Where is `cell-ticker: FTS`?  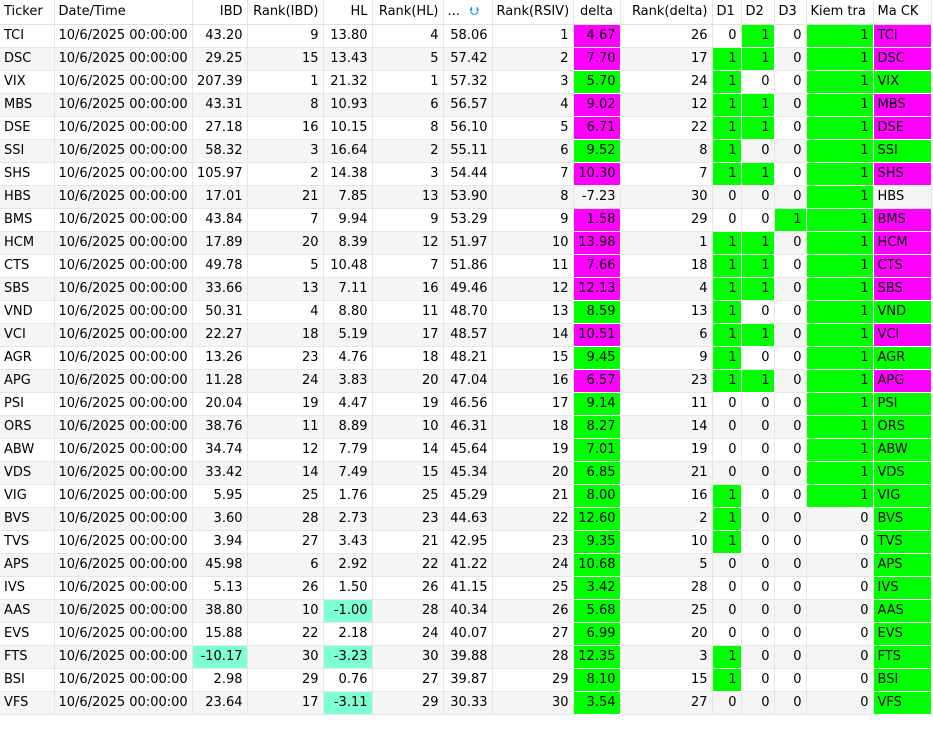
cell-ticker: FTS is located at coordinates (27, 657).